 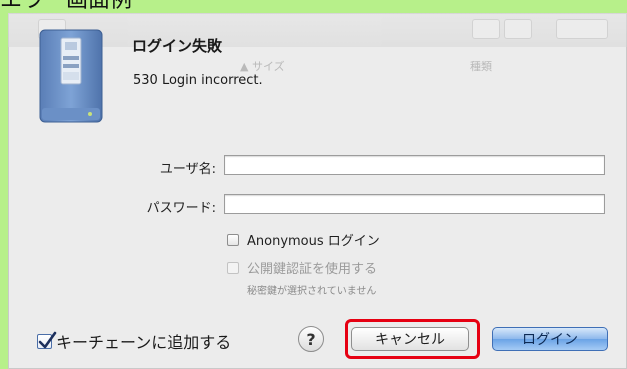 I want to click on cancel-button: キャンセル, so click(x=410, y=339).